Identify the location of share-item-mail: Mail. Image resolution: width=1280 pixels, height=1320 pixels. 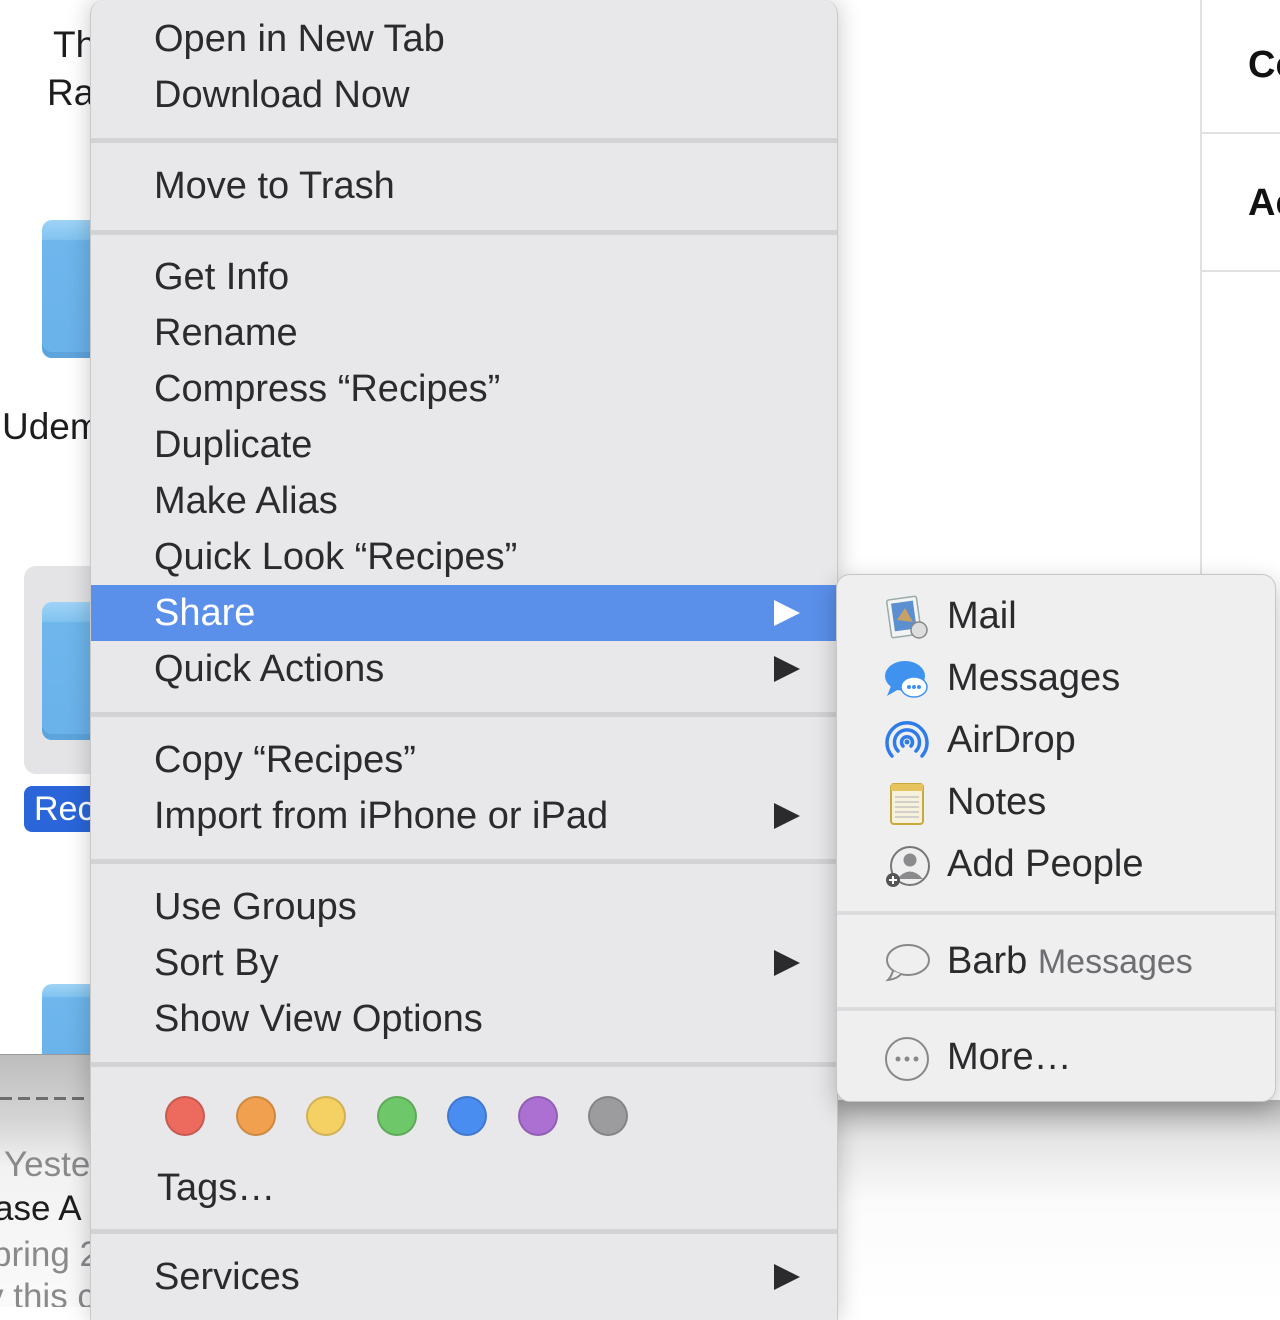
(1056, 616).